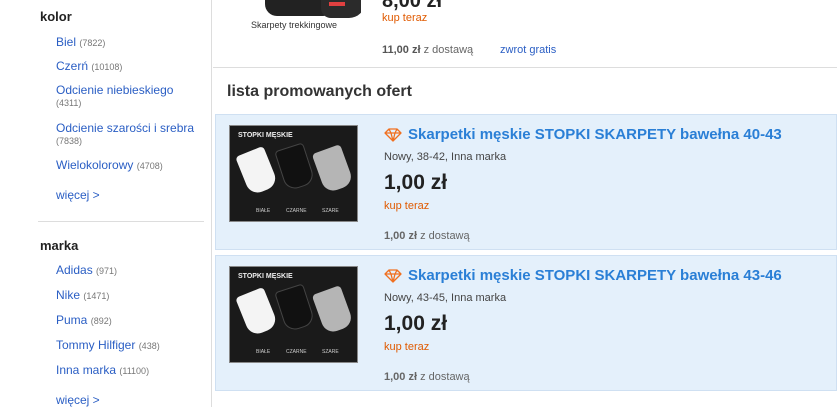 This screenshot has height=407, width=837. I want to click on listing-divider, so click(525, 67).